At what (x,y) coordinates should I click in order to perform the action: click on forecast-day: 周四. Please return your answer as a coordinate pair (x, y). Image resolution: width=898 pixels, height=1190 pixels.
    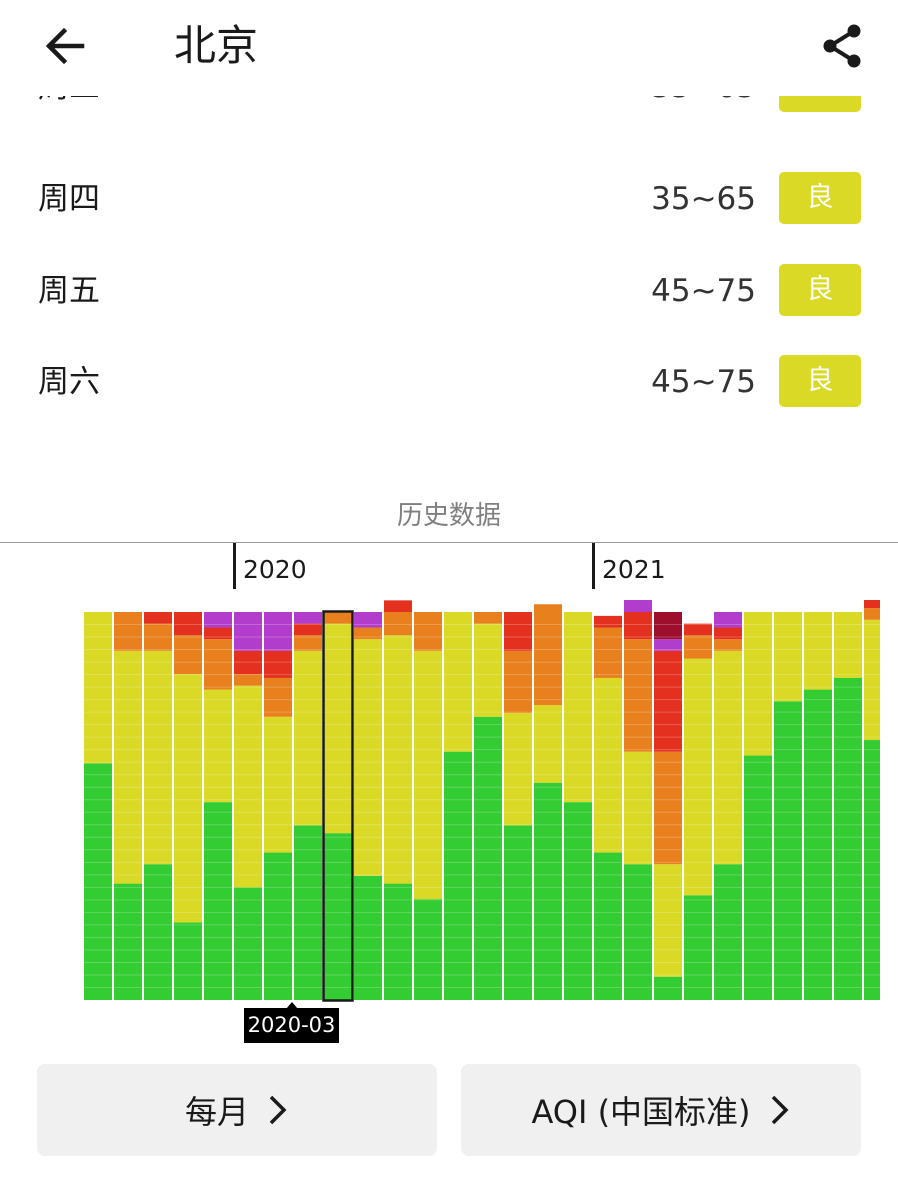
    Looking at the image, I should click on (69, 199).